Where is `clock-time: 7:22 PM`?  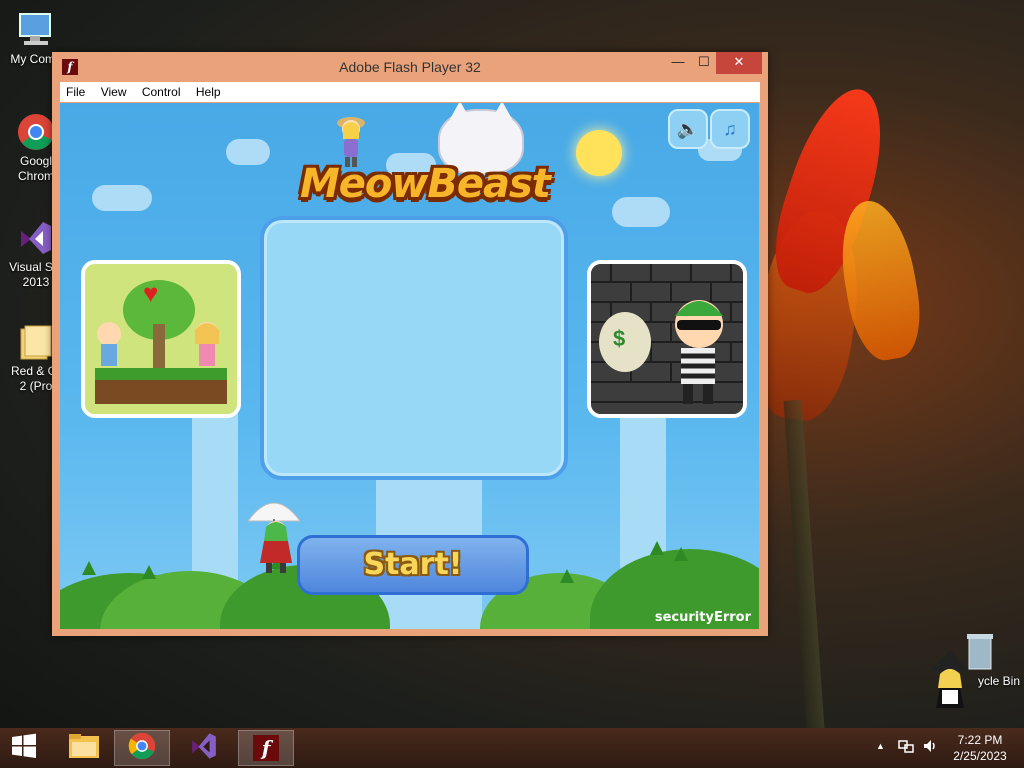
clock-time: 7:22 PM is located at coordinates (980, 740).